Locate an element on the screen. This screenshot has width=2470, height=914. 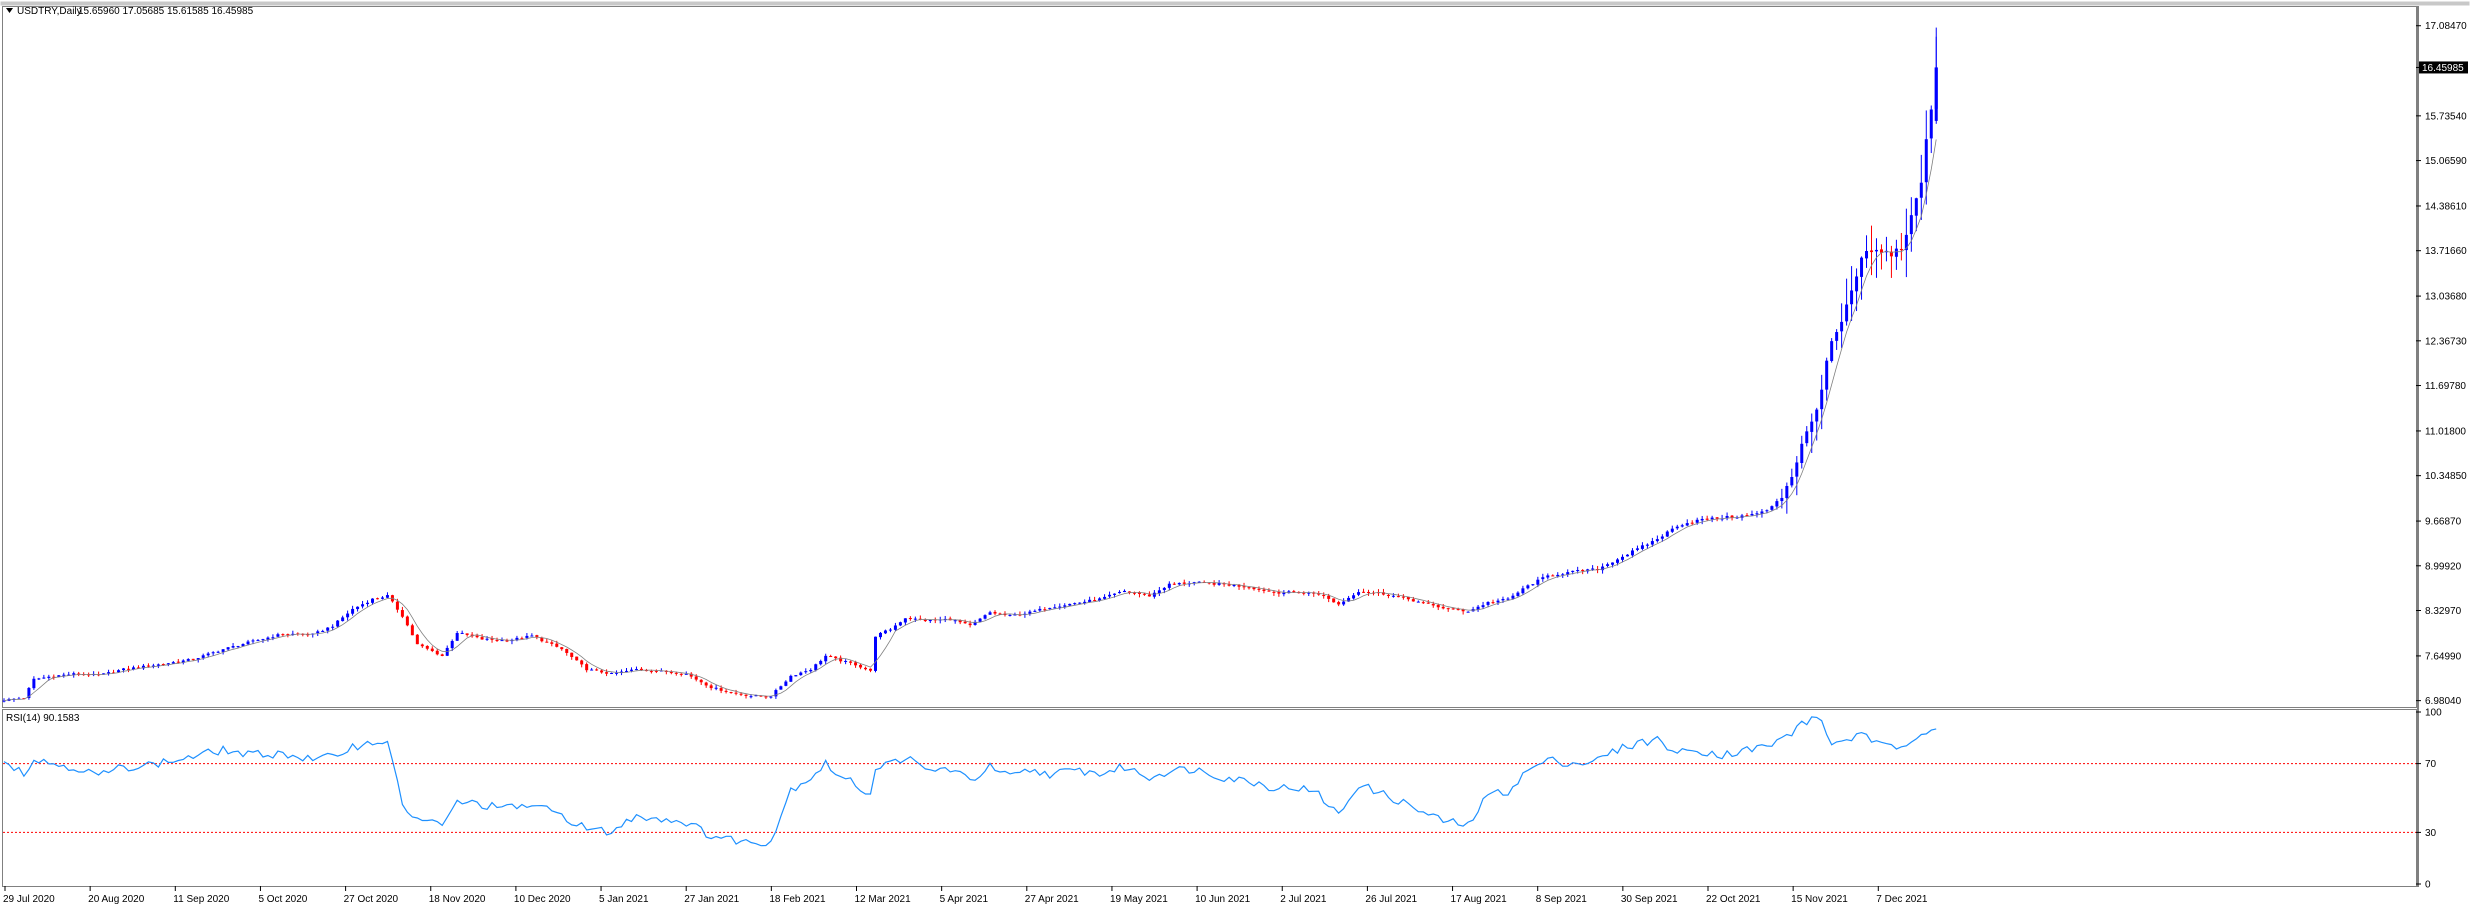
chart-symbol: USDTRY,Daily is located at coordinates (49, 11).